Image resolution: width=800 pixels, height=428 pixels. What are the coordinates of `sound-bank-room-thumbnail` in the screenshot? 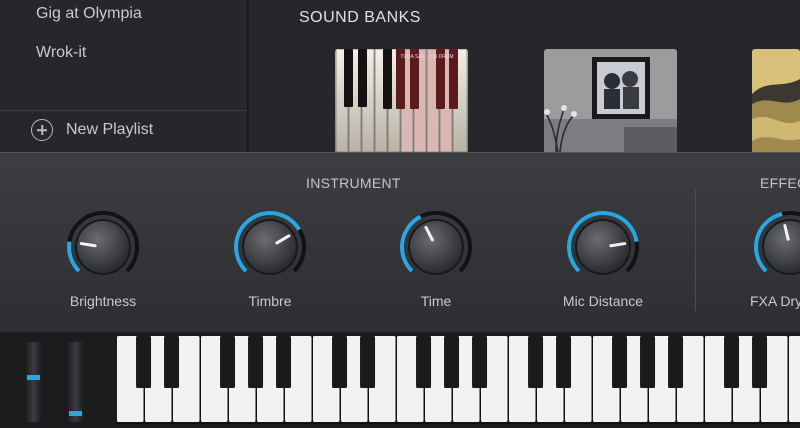 It's located at (610, 100).